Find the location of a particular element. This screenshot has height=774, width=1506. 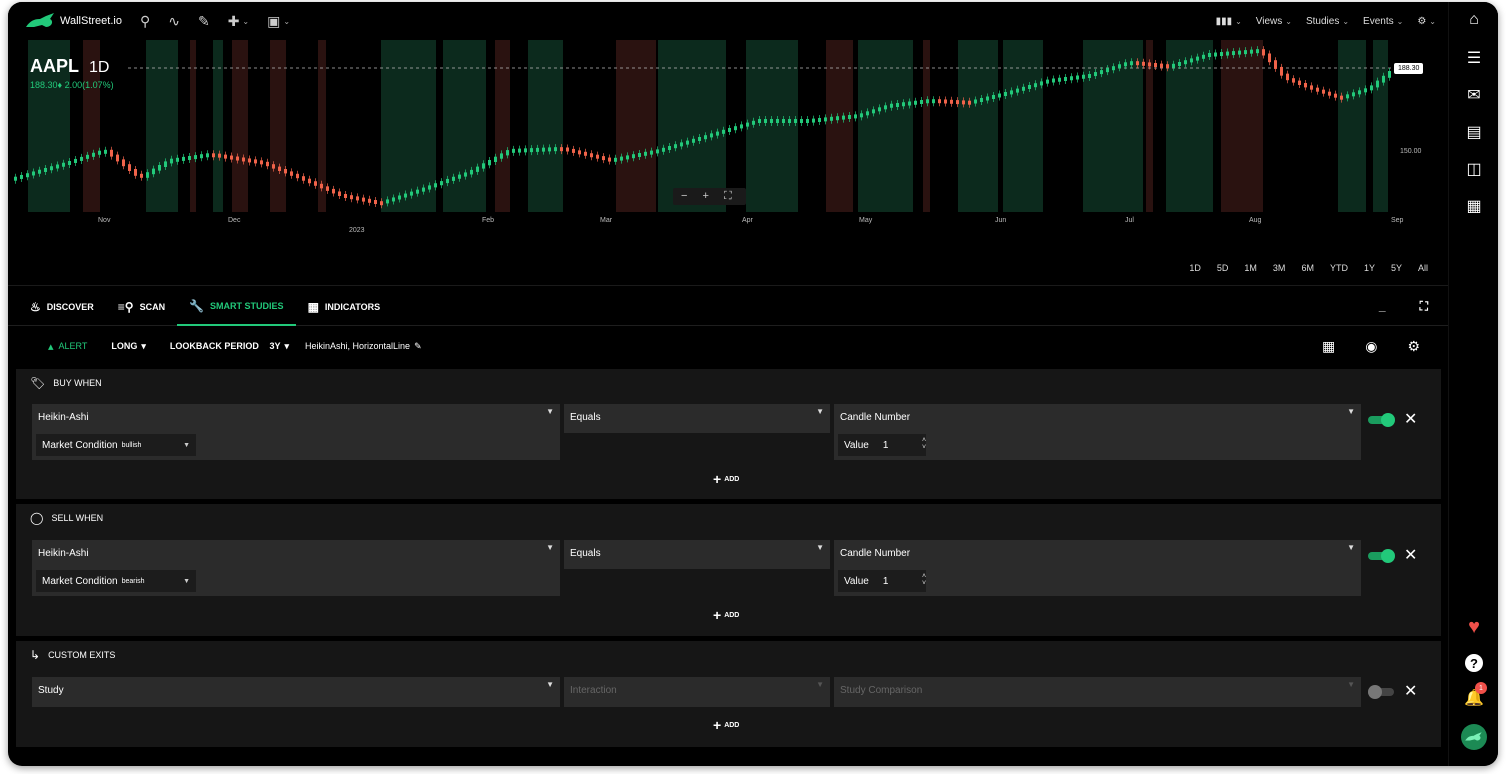

sell-when-header: ◯ SELL WHEN is located at coordinates (728, 518).